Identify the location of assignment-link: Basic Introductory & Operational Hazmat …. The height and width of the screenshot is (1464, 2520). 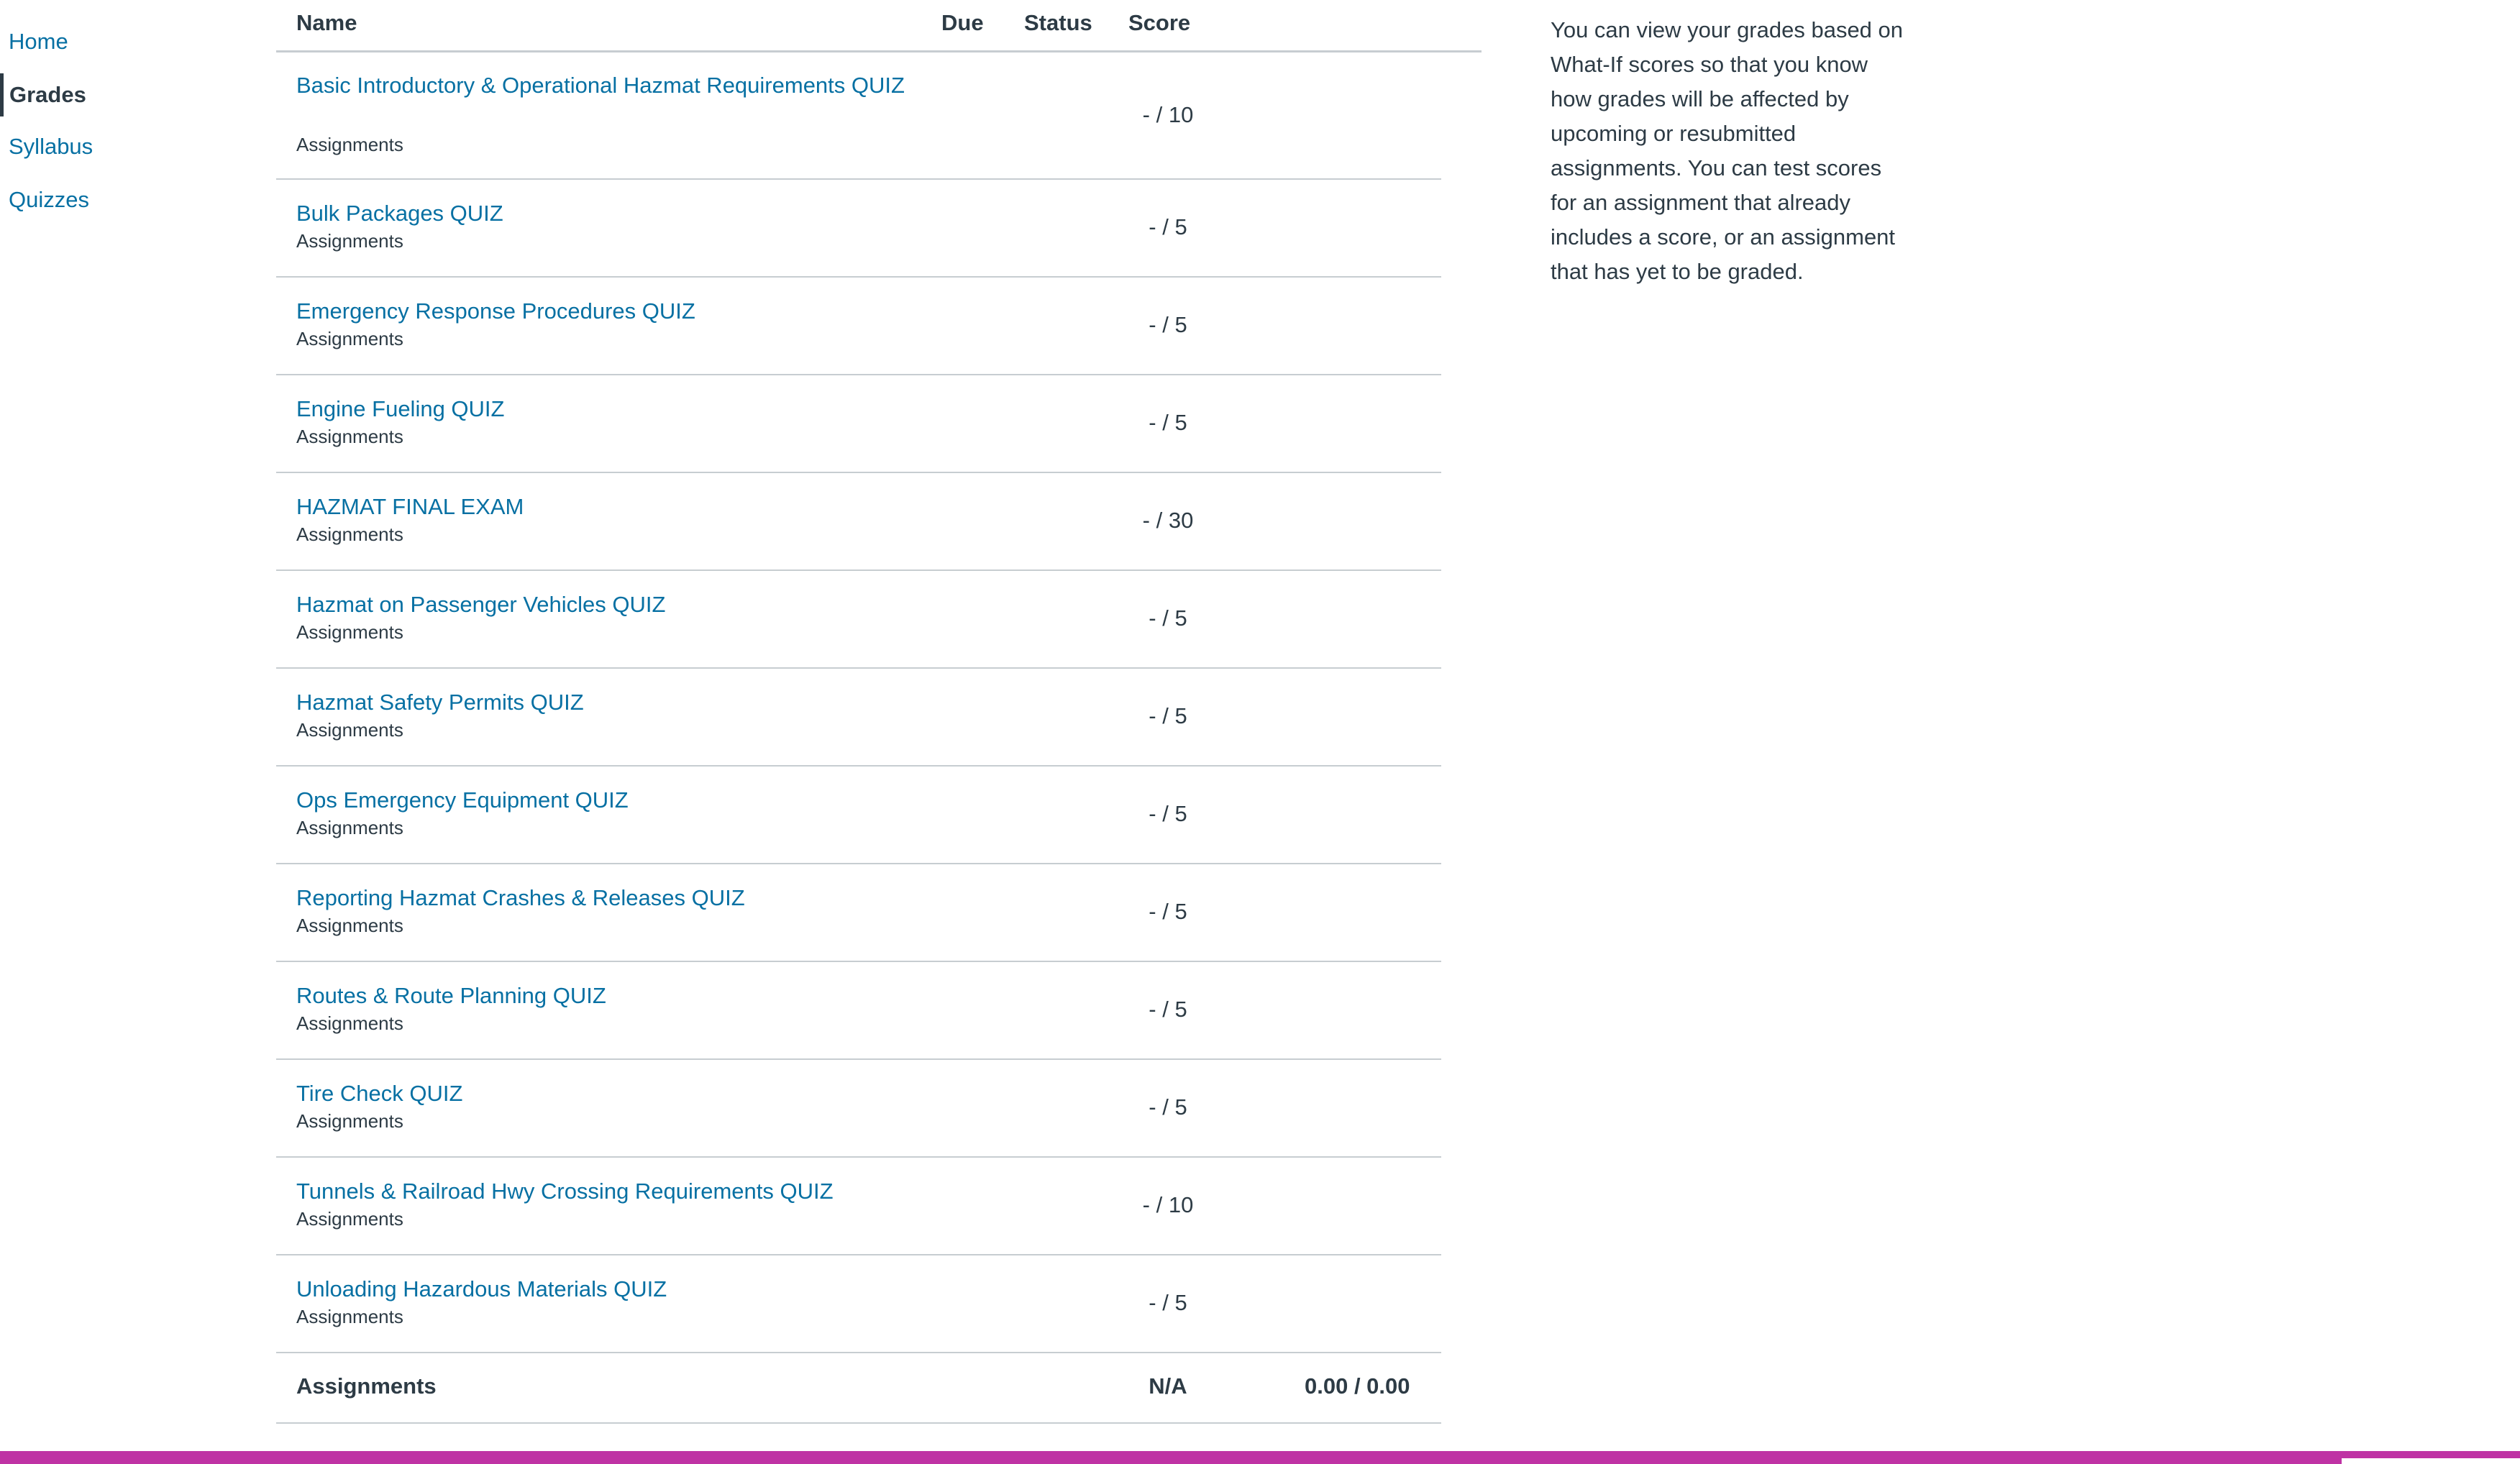
(605, 85).